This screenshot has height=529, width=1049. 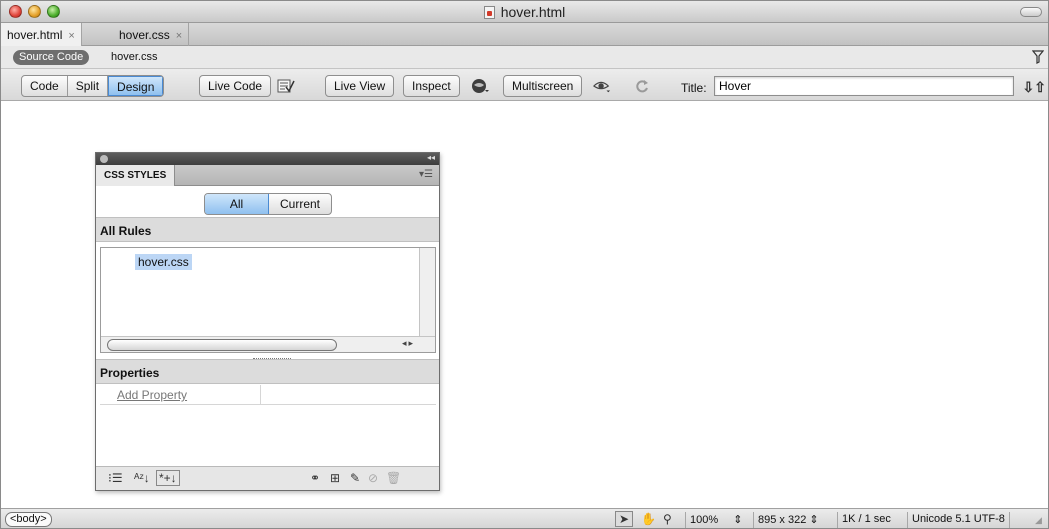 I want to click on live-code-button: Live Code, so click(x=235, y=86).